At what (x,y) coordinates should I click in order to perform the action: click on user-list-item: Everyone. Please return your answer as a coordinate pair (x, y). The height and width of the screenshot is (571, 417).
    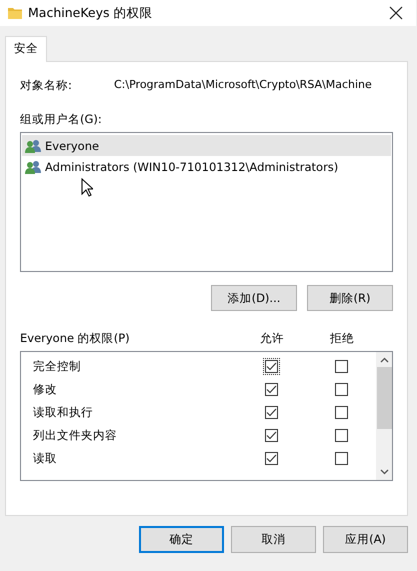
    Looking at the image, I should click on (206, 145).